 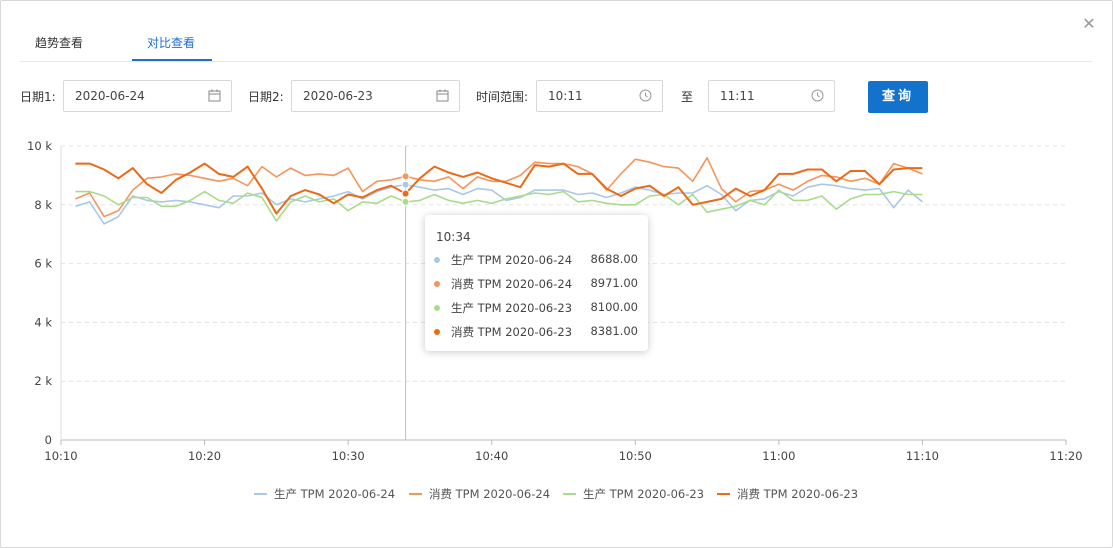 What do you see at coordinates (147, 96) in the screenshot?
I see `date1-picker: 2020-06-24` at bounding box center [147, 96].